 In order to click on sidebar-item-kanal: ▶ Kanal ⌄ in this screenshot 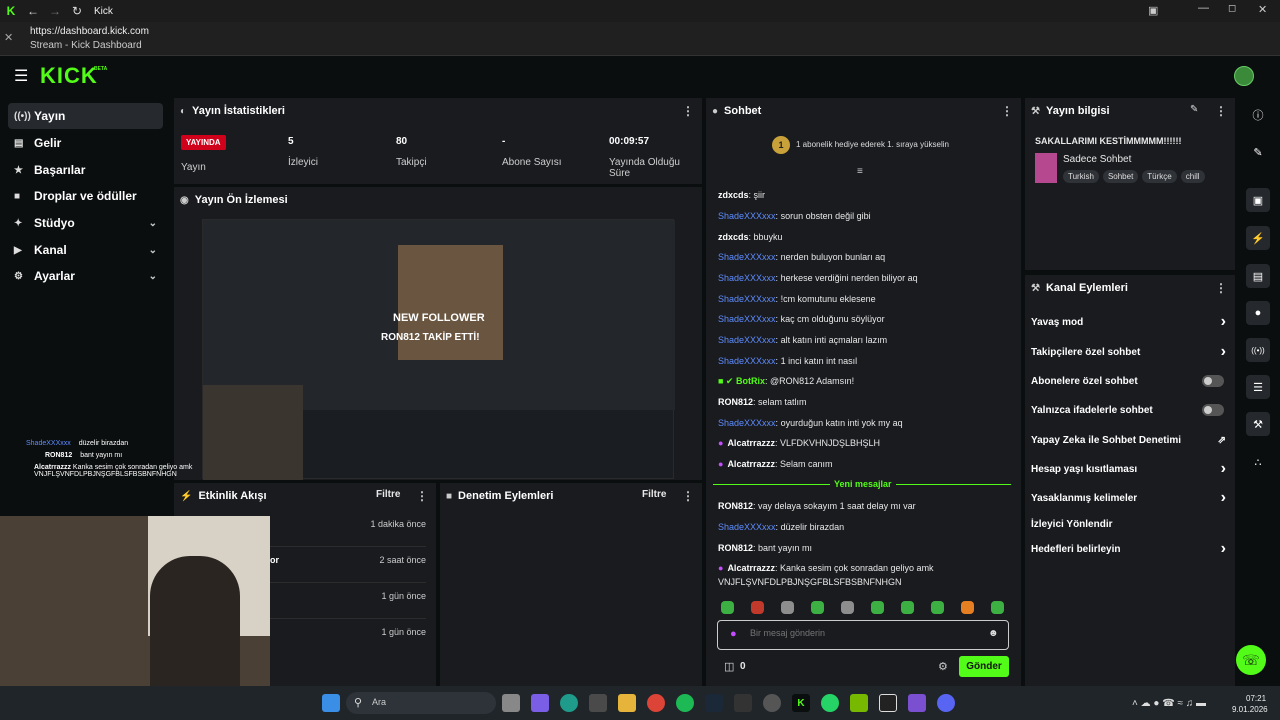, I will do `click(85, 250)`.